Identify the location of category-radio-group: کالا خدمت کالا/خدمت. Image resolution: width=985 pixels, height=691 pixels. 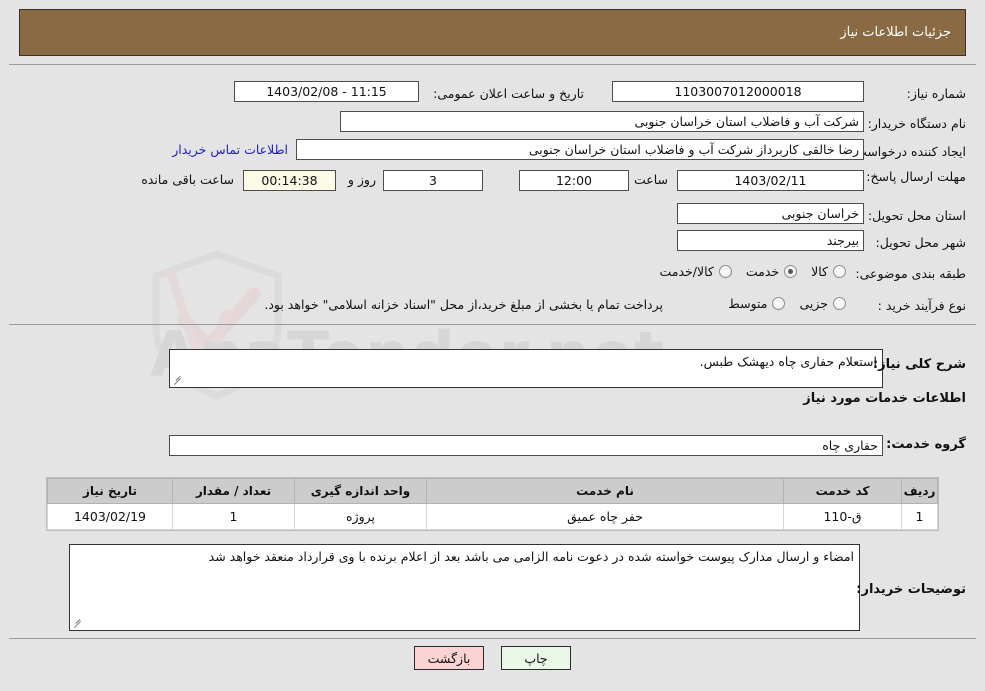
(745, 271).